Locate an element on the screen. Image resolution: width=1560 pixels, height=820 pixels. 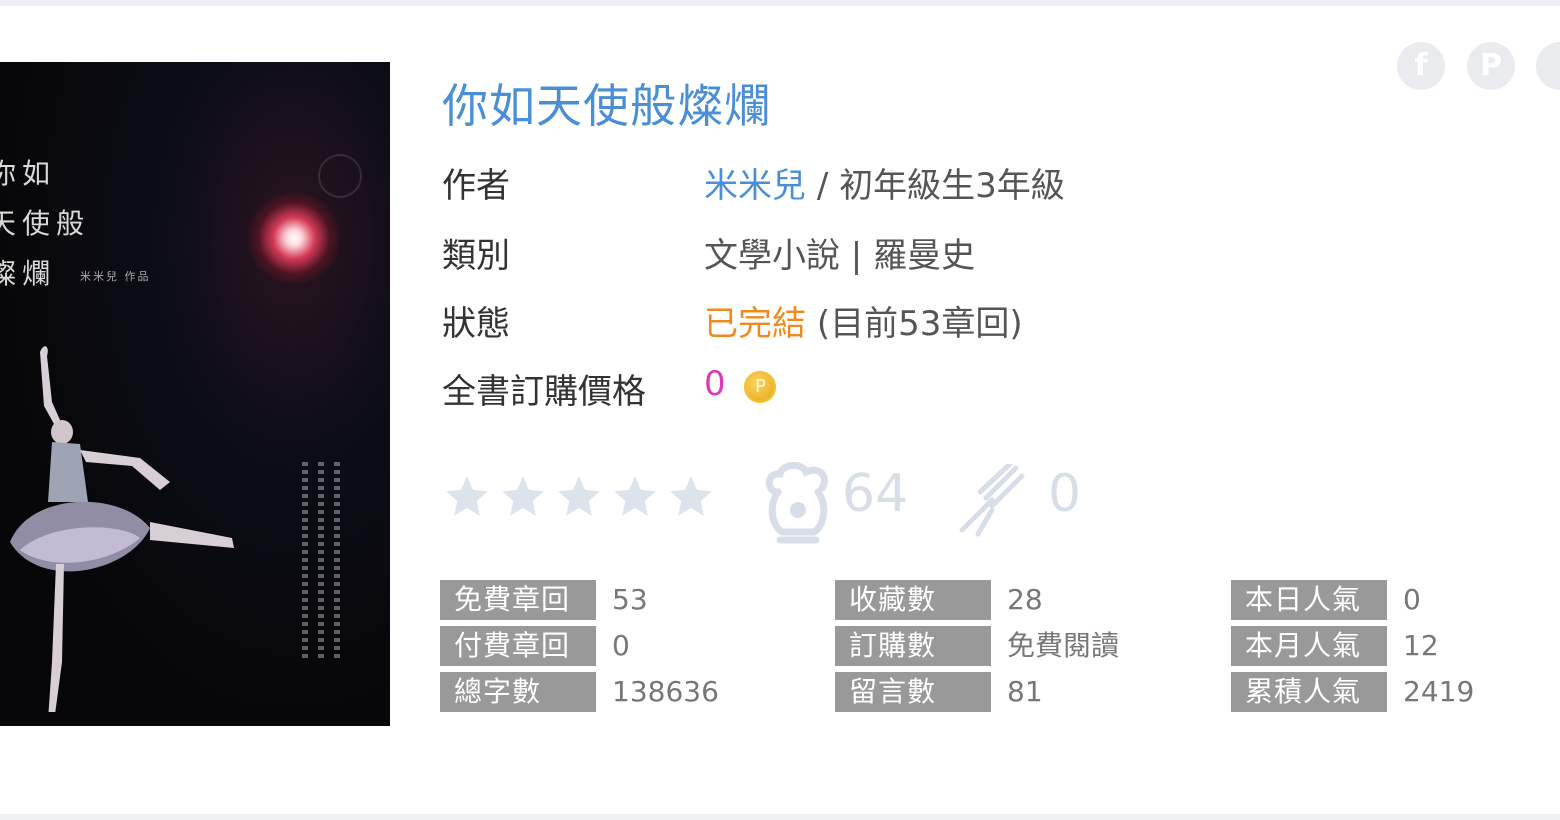
rating-stars is located at coordinates (579, 497).